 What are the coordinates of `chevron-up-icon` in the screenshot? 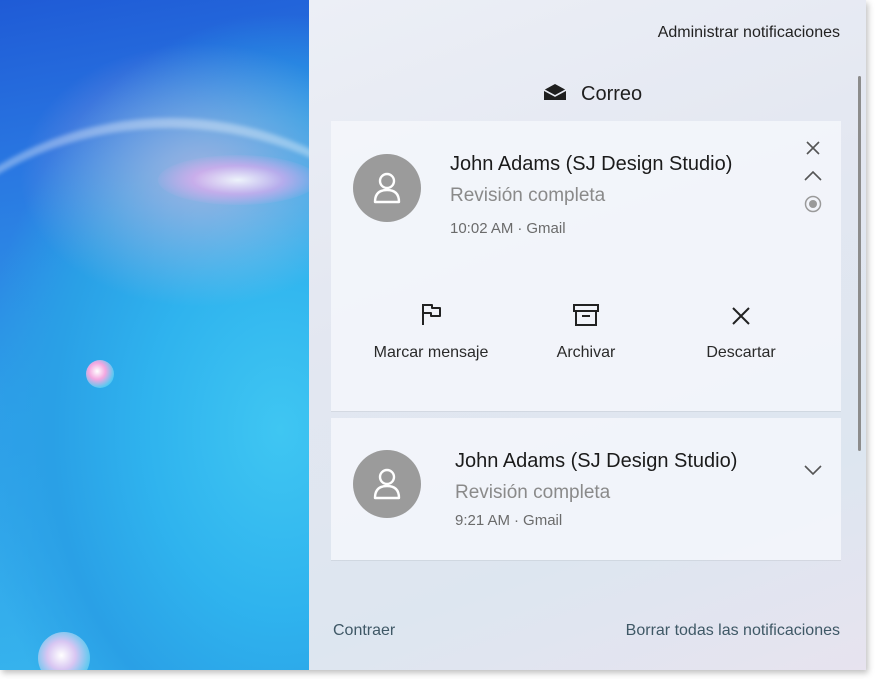 It's located at (813, 176).